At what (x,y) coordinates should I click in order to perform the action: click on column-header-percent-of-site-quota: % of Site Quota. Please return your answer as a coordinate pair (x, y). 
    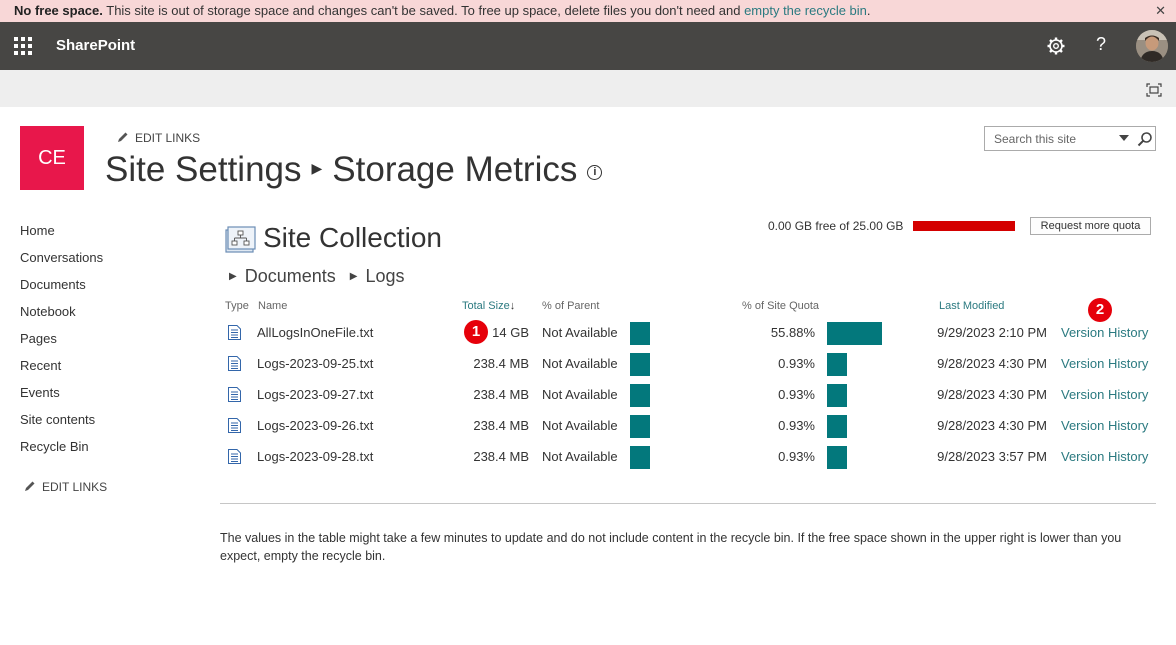
    Looking at the image, I should click on (781, 306).